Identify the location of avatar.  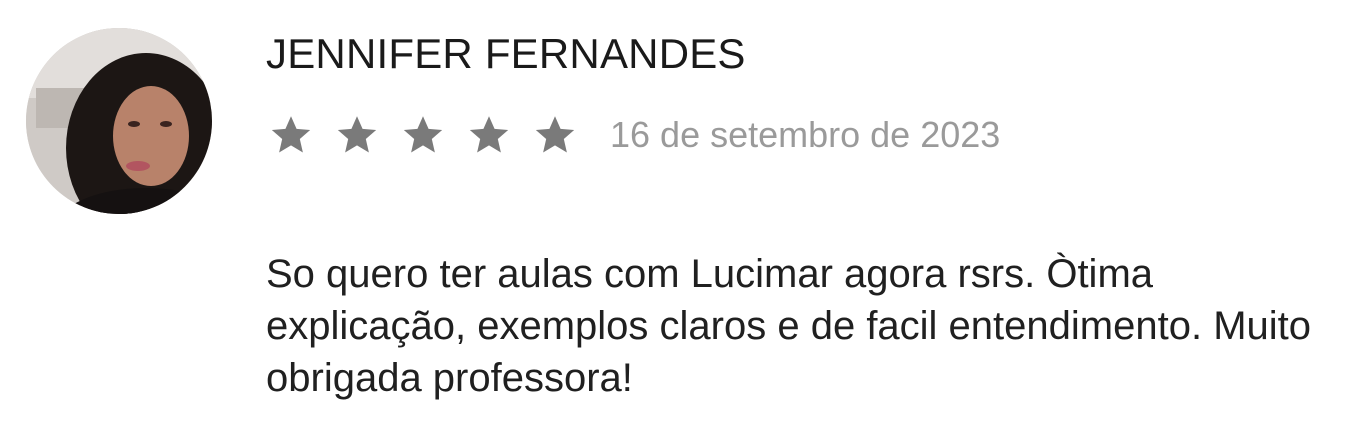
(119, 121).